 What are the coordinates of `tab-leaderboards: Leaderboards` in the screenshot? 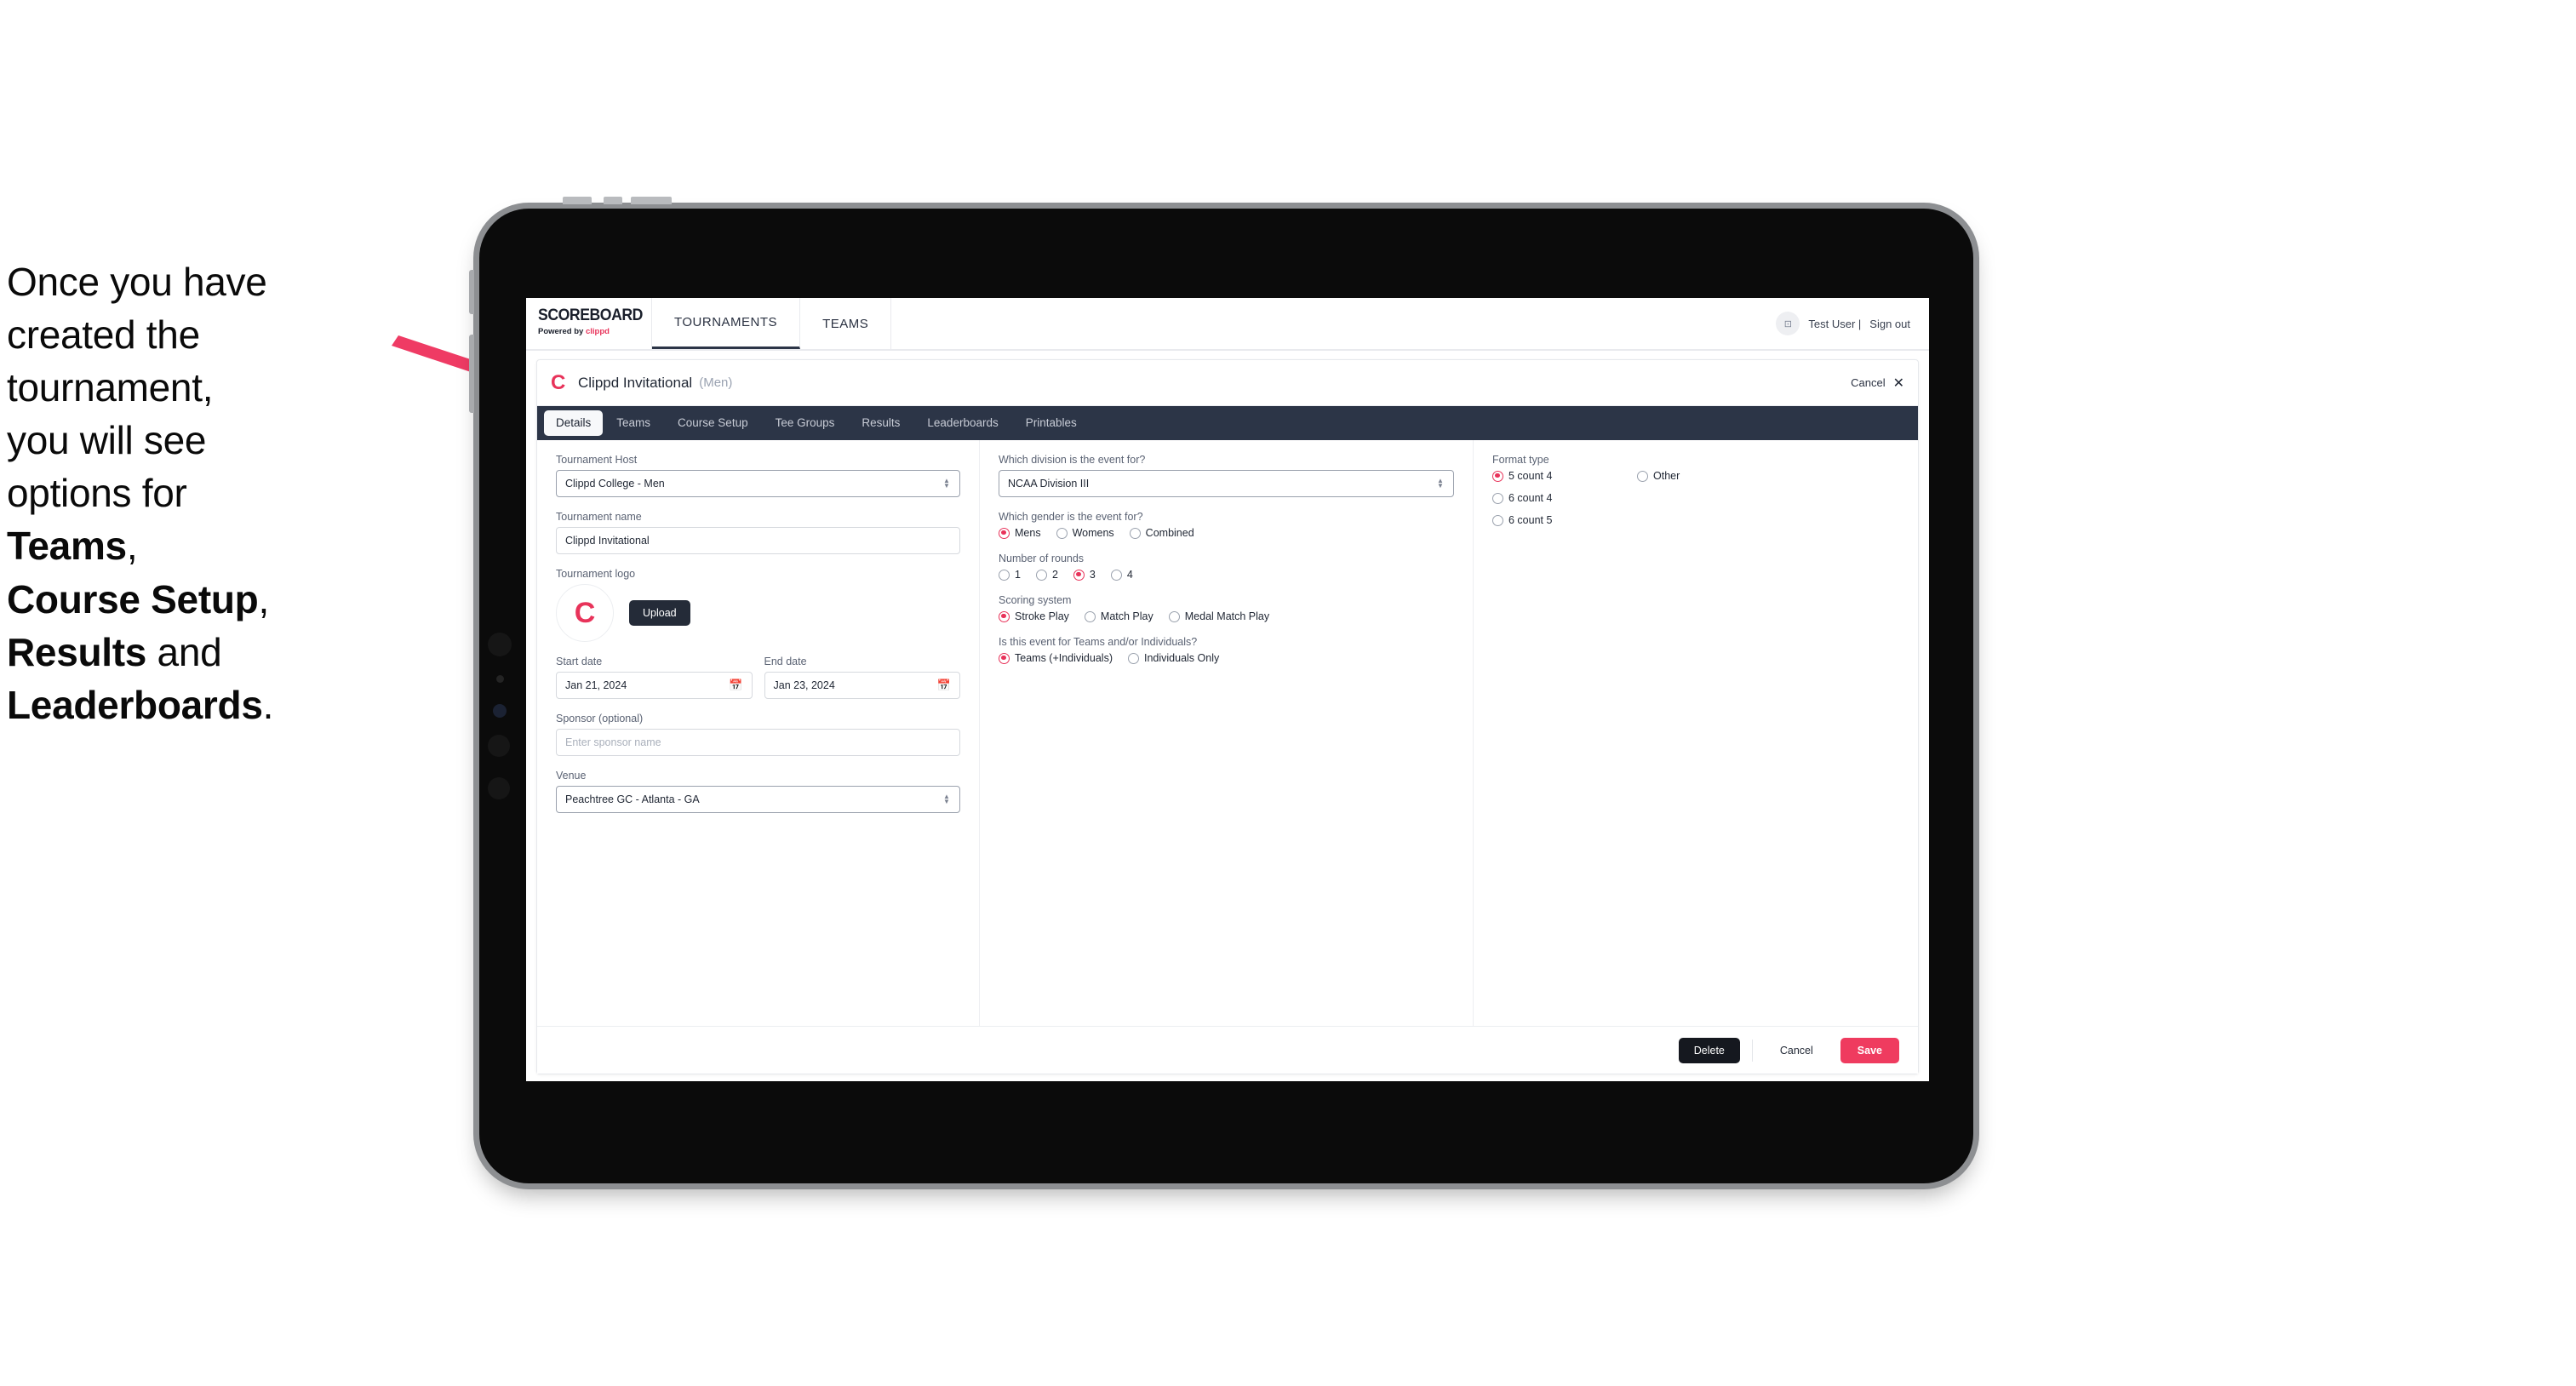 It's located at (962, 423).